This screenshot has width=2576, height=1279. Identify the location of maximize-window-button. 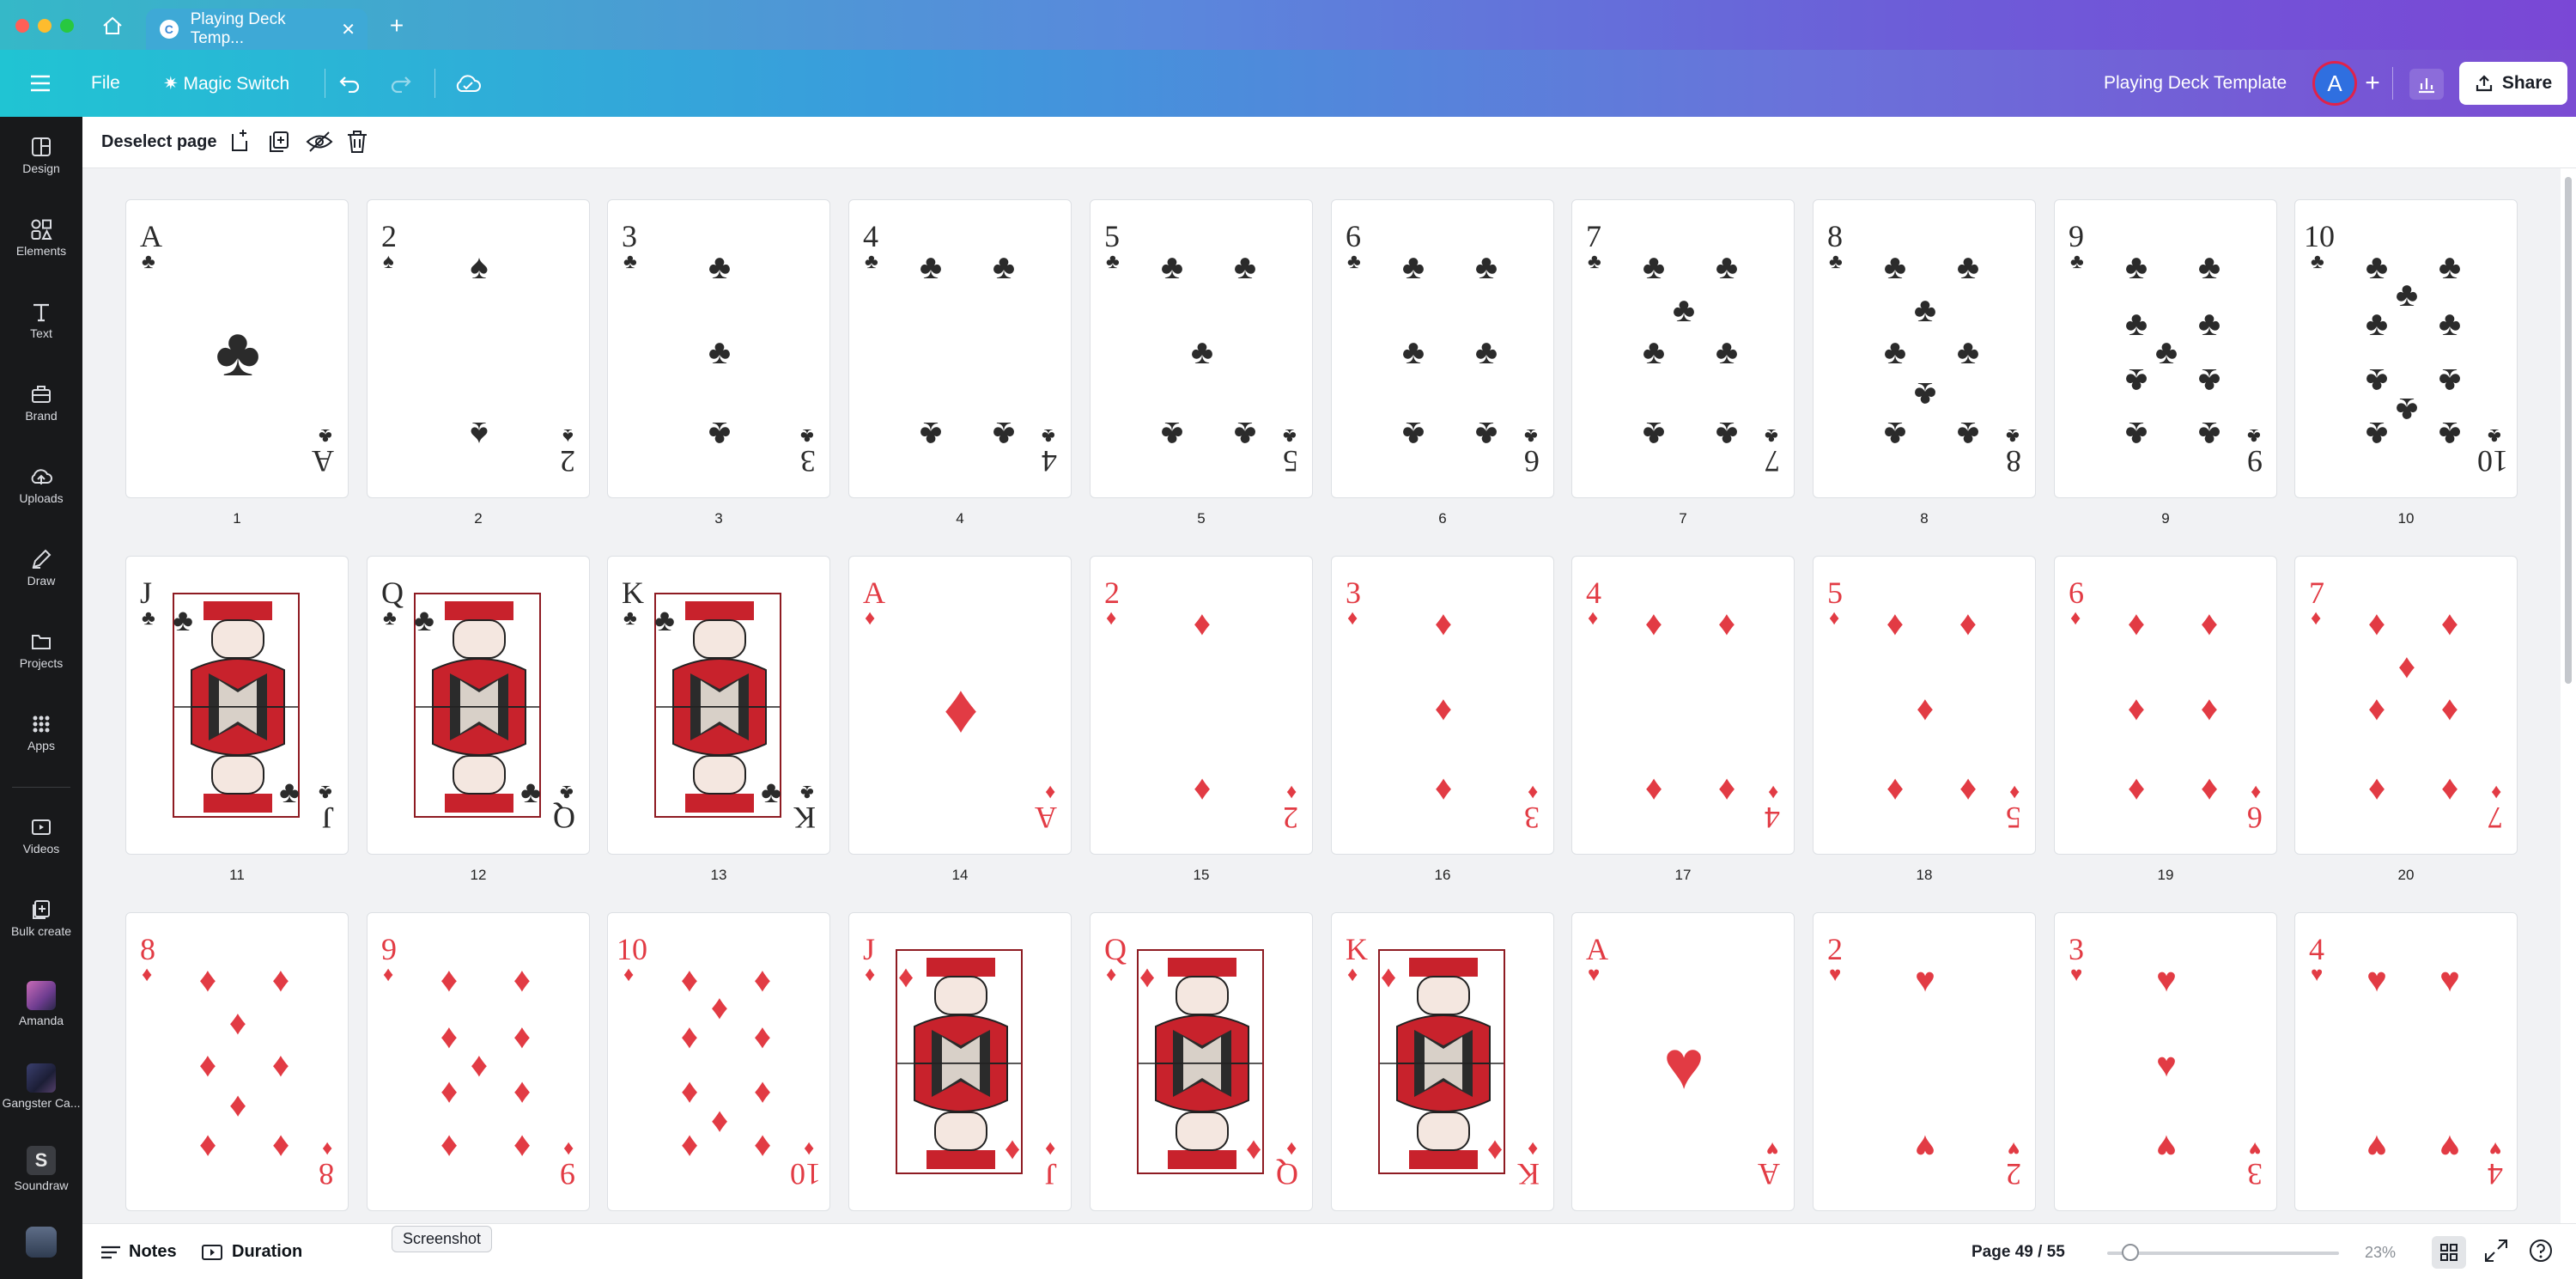
(67, 26).